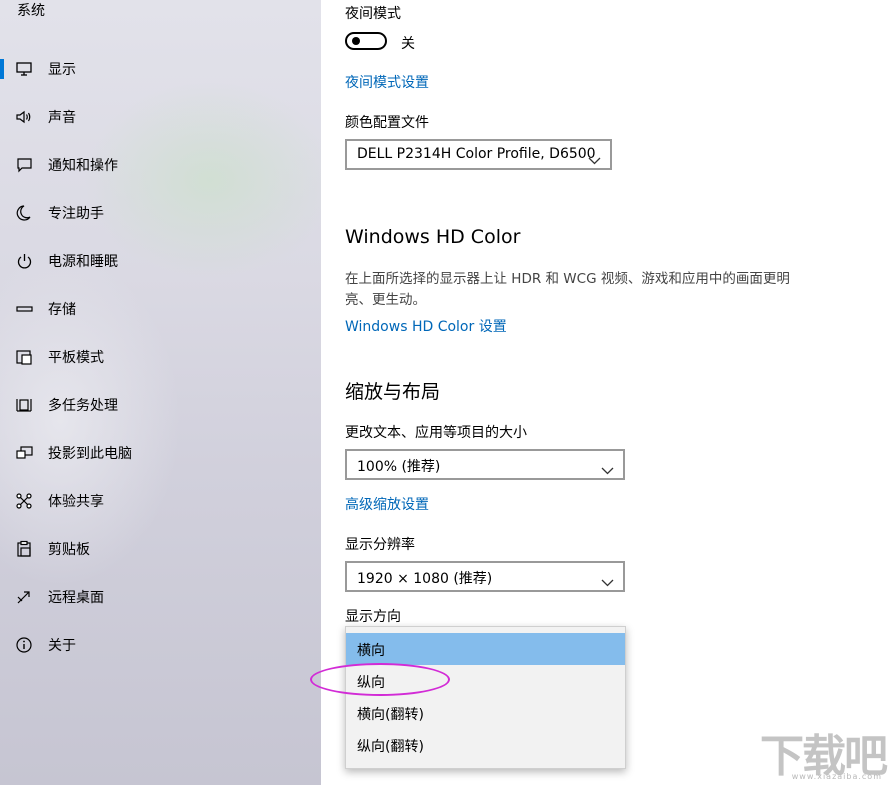 The width and height of the screenshot is (890, 785). I want to click on sidebar-item-power-sleep: 电源和睡眠, so click(160, 261).